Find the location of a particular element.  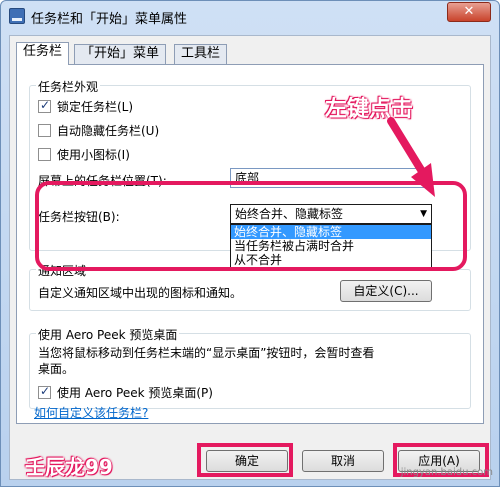

small-icons-checkbox is located at coordinates (44, 154).